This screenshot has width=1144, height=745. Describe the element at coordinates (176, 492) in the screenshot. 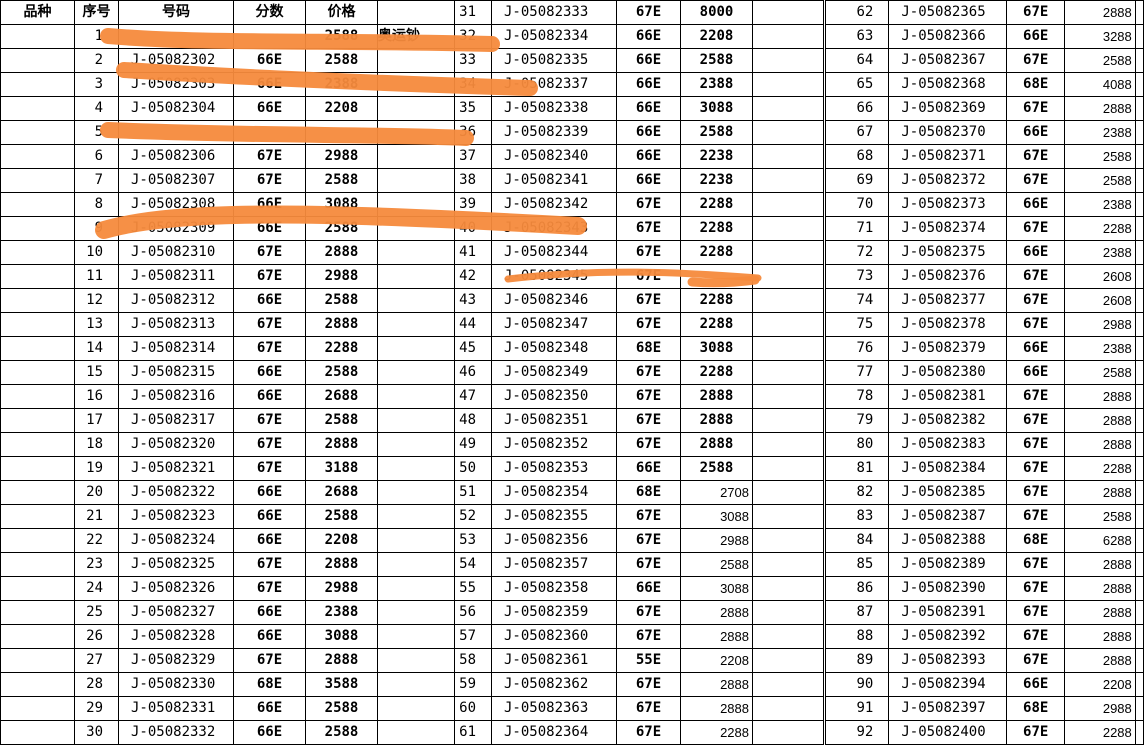

I see `code-cell: J-05082322` at that location.